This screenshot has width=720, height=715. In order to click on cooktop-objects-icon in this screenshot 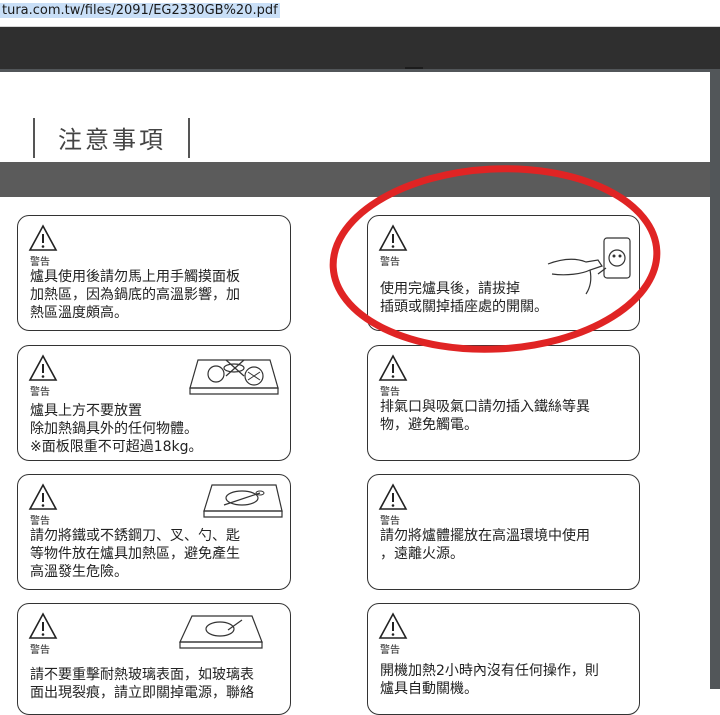, I will do `click(234, 377)`.